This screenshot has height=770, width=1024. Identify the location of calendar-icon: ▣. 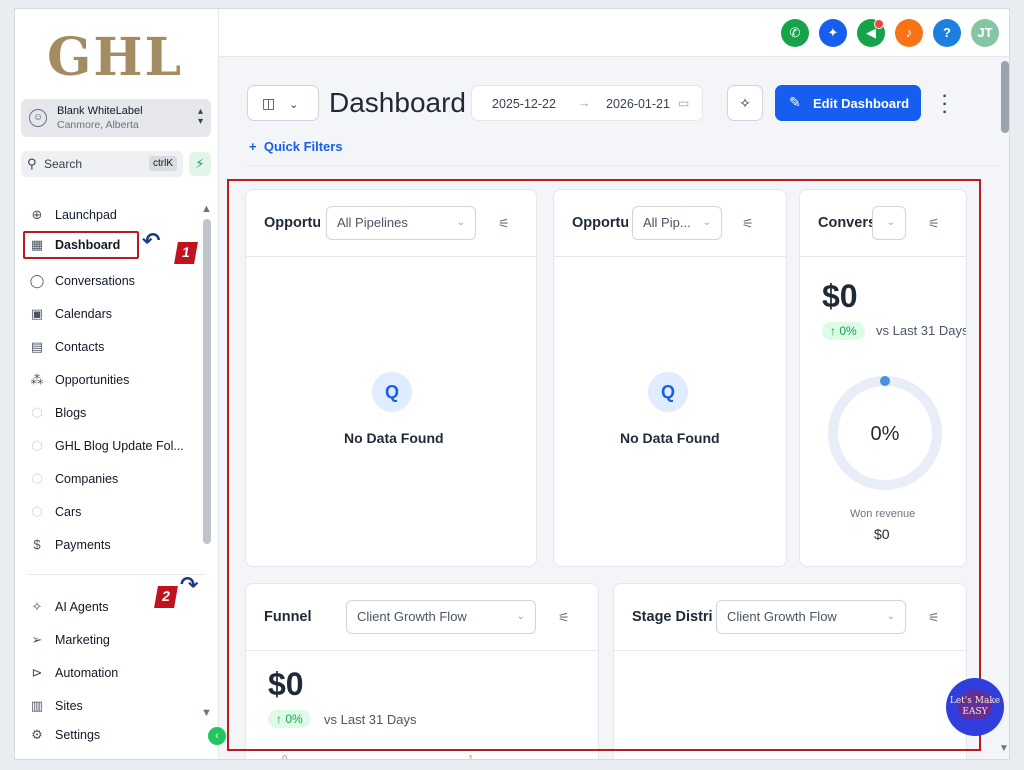
(37, 313).